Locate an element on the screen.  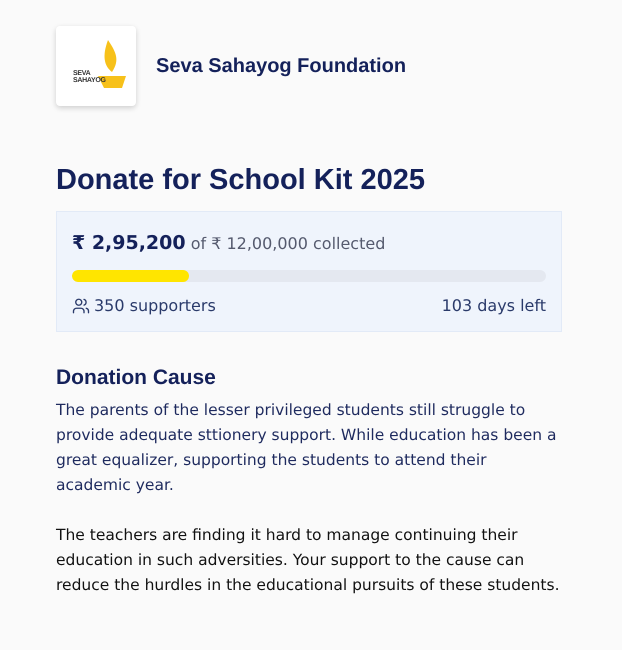
cause-paragraph: The parents of the lesser privileged students still struggle to provide adequate sttionery support. While education has been a great equalizer, supporting the students to attend their academic year. is located at coordinates (307, 448).